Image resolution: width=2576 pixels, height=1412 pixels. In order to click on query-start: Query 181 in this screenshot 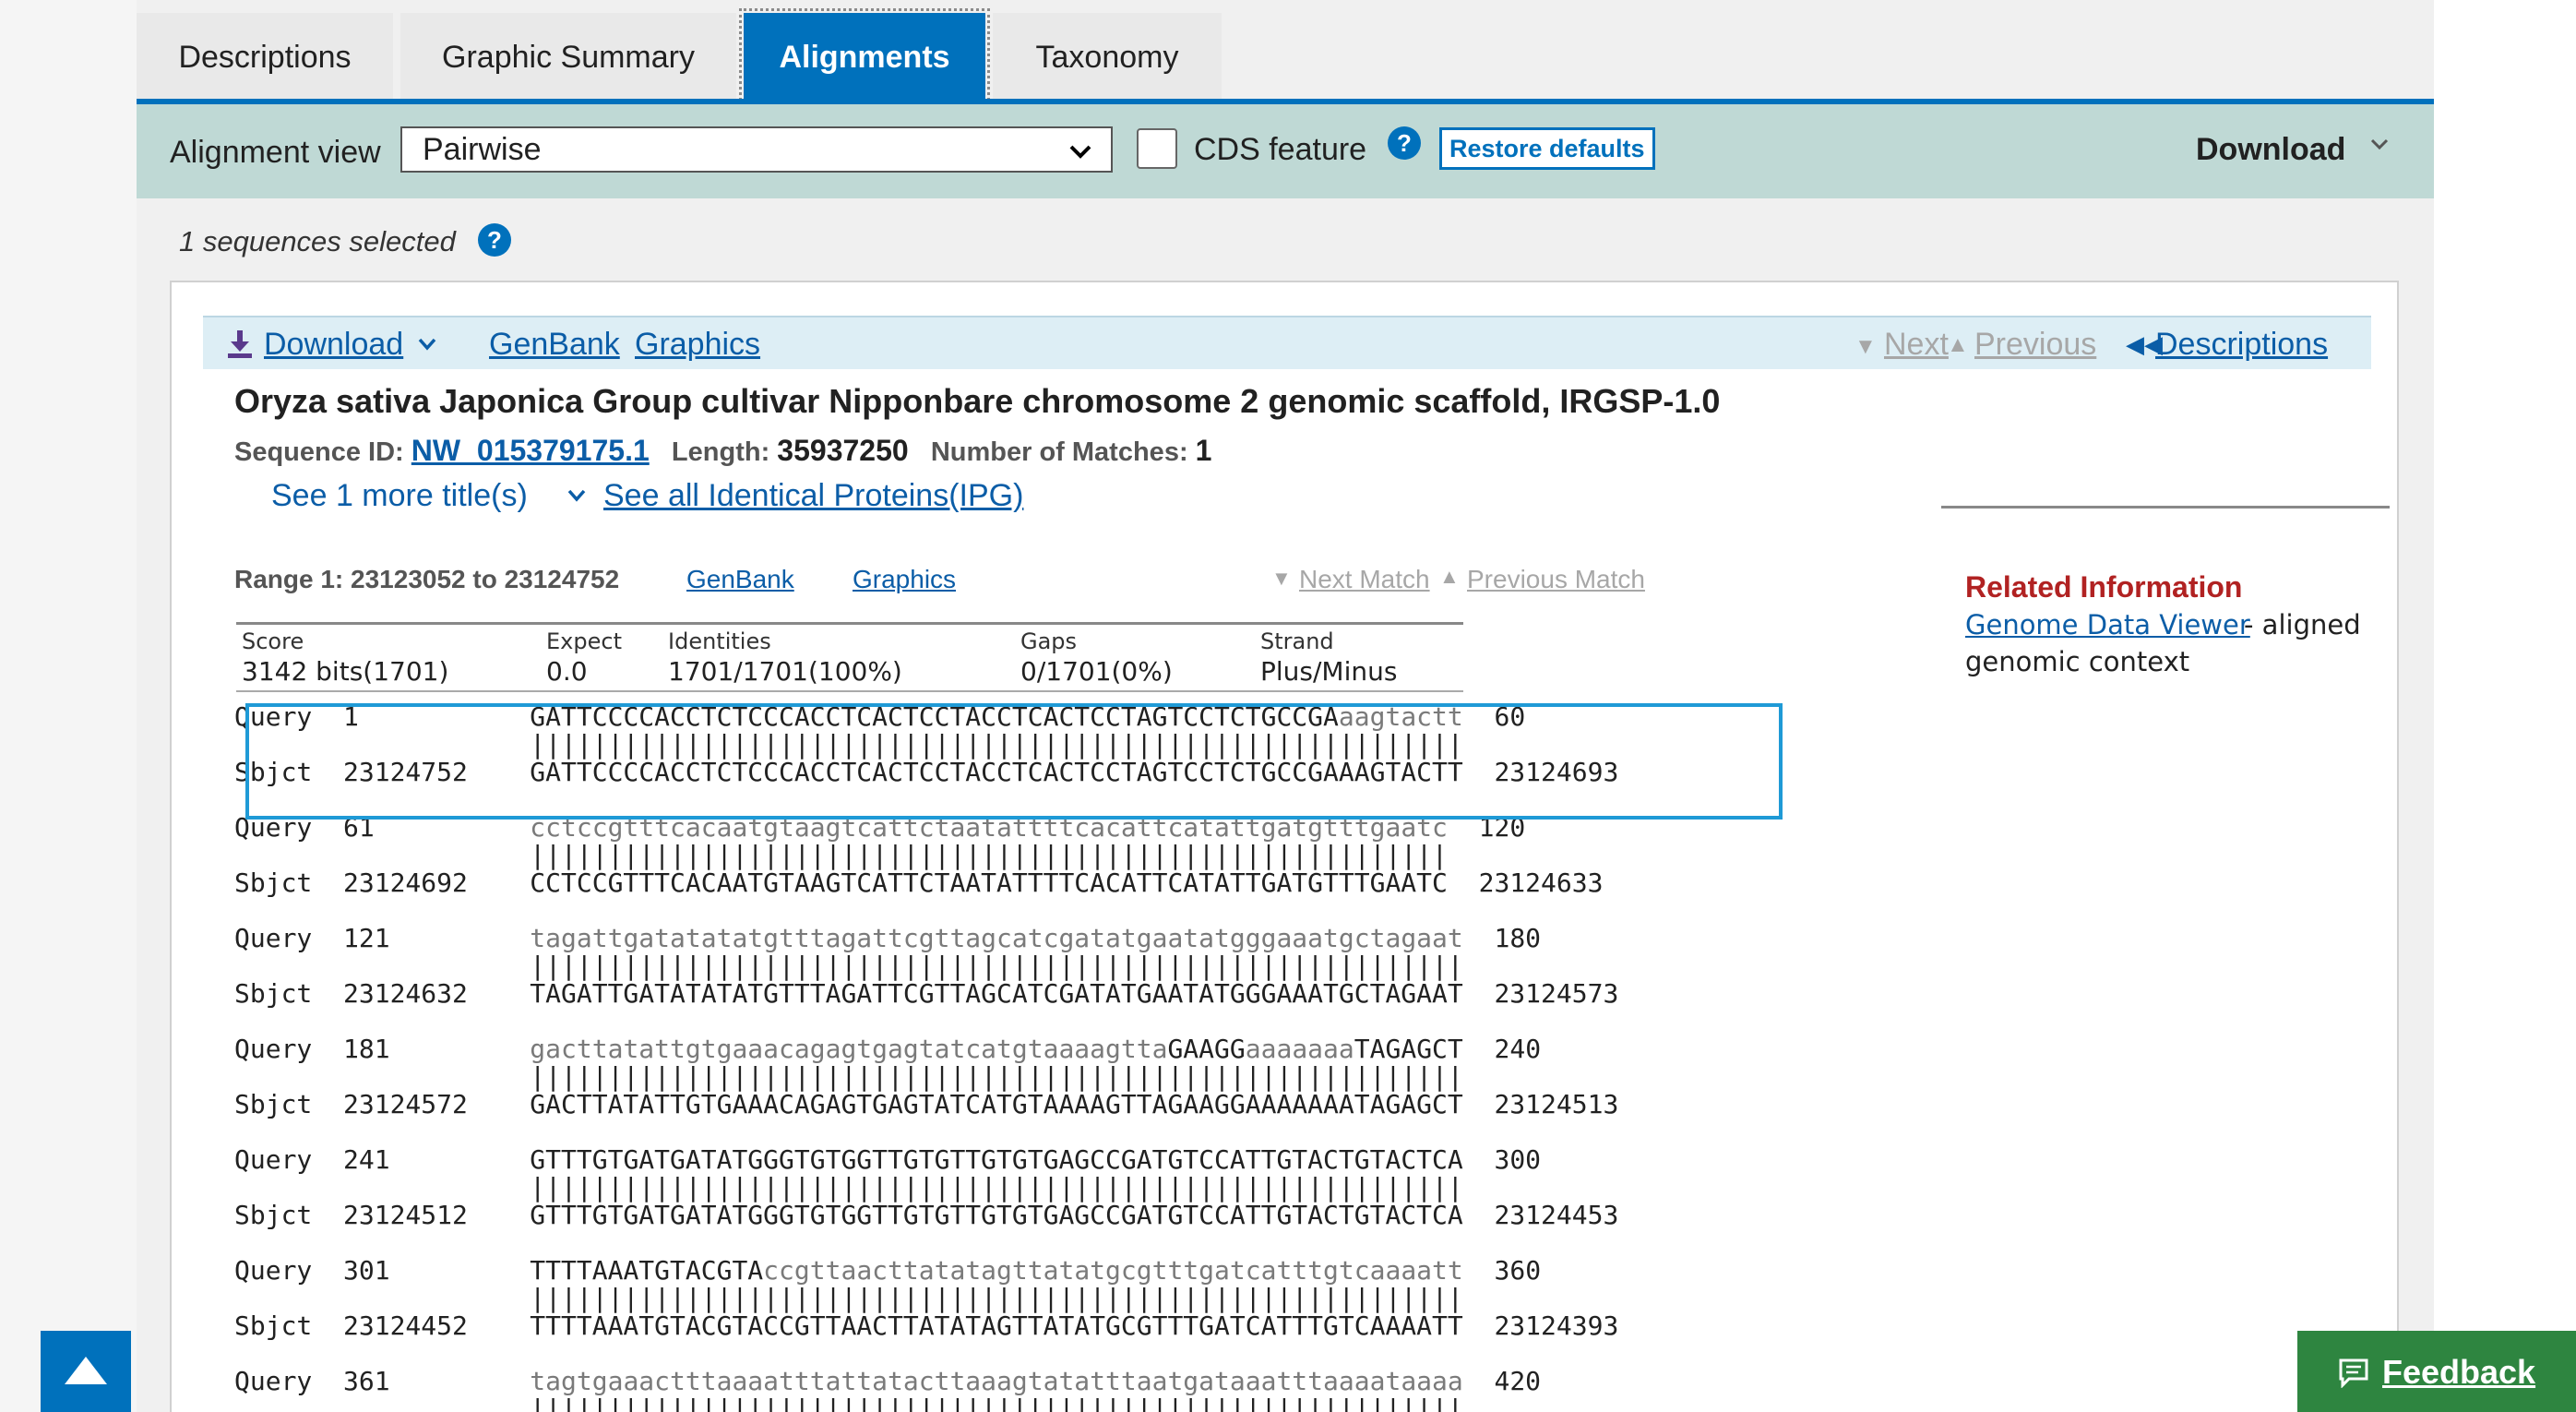, I will do `click(382, 1049)`.